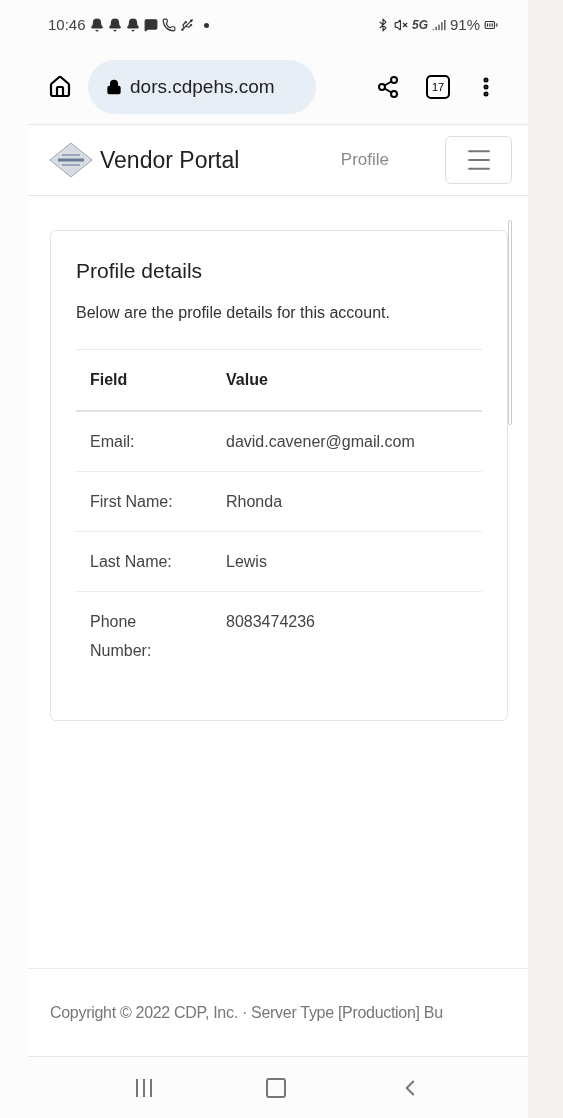  What do you see at coordinates (247, 379) in the screenshot?
I see `column-header: Value` at bounding box center [247, 379].